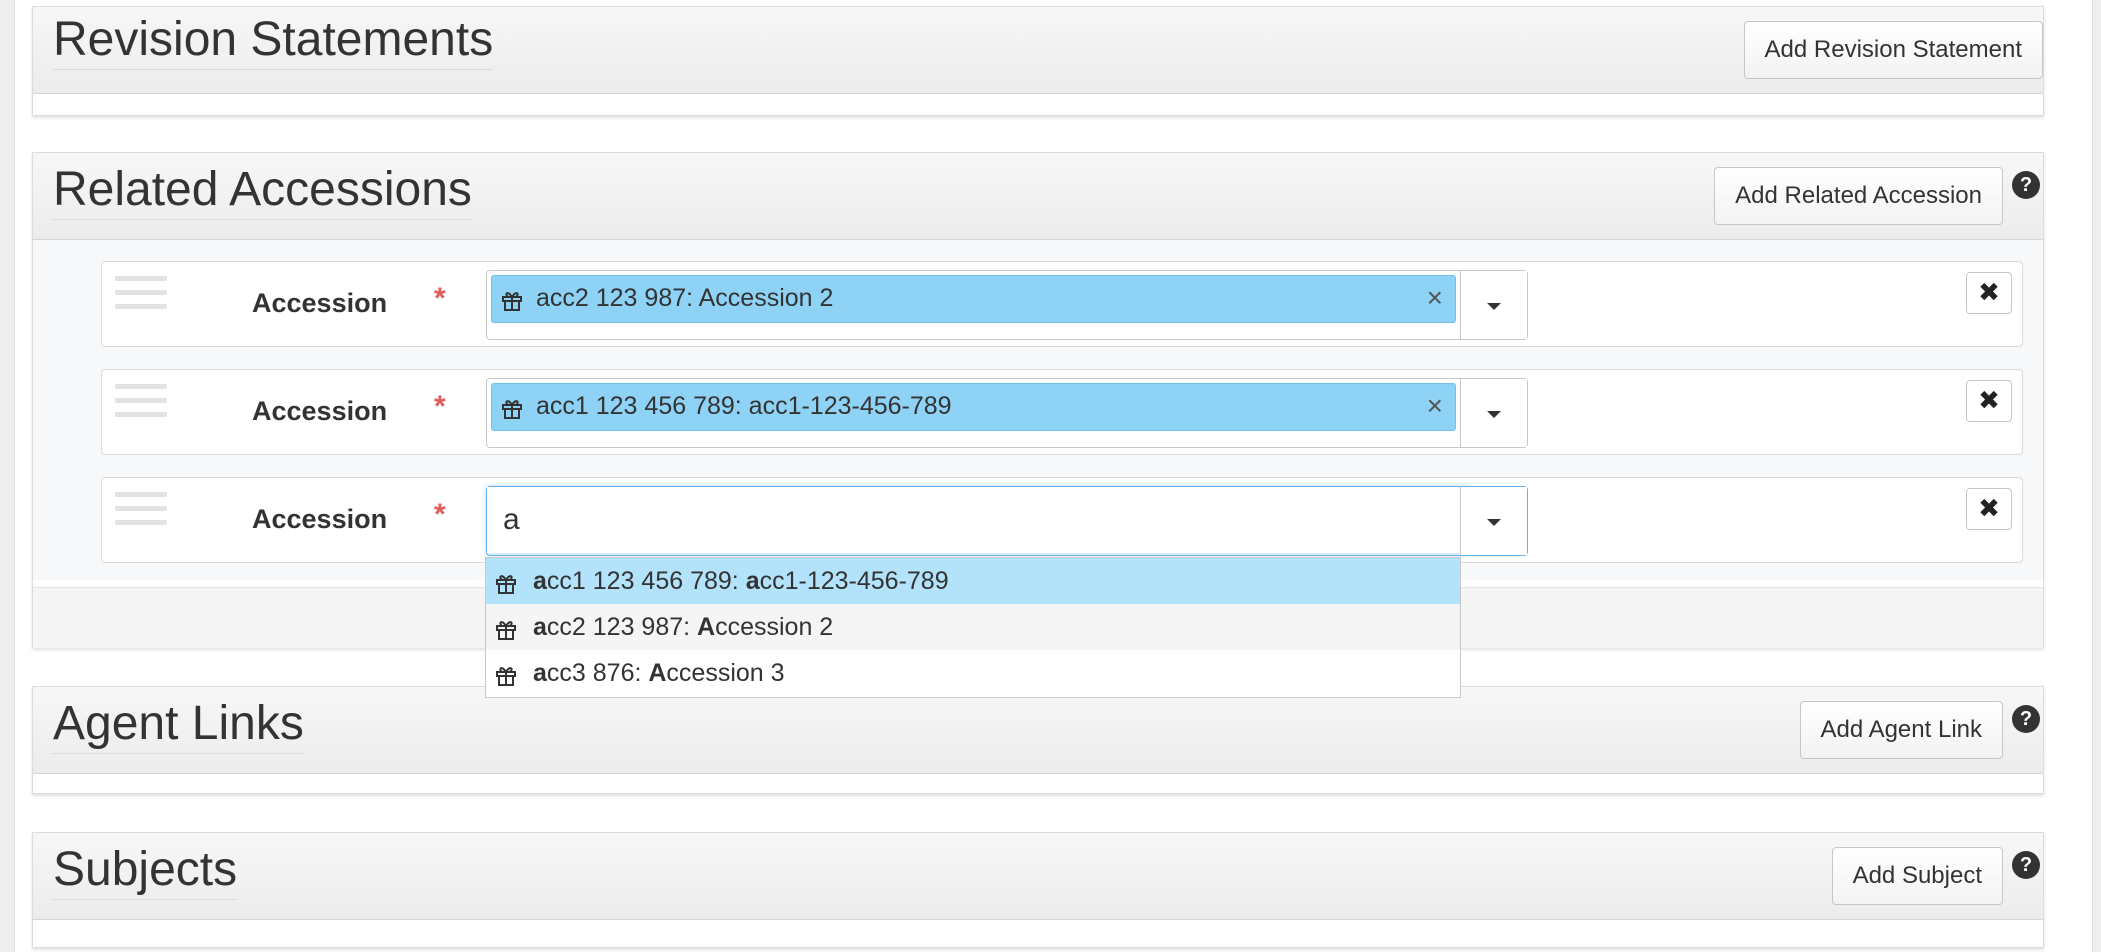 Image resolution: width=2101 pixels, height=952 pixels. I want to click on typeahead-option-label: acc1 123 456 789: acc1-123-456-789, so click(741, 581).